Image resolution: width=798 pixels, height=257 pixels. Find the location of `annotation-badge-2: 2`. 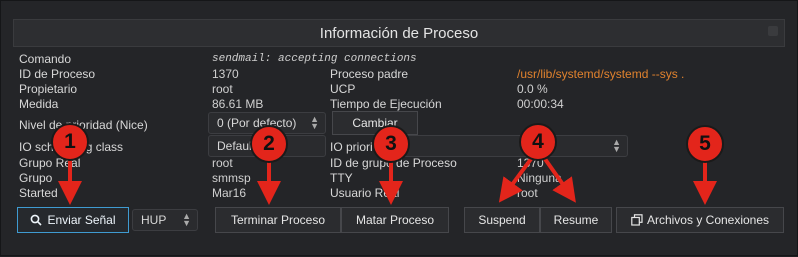

annotation-badge-2: 2 is located at coordinates (269, 144).